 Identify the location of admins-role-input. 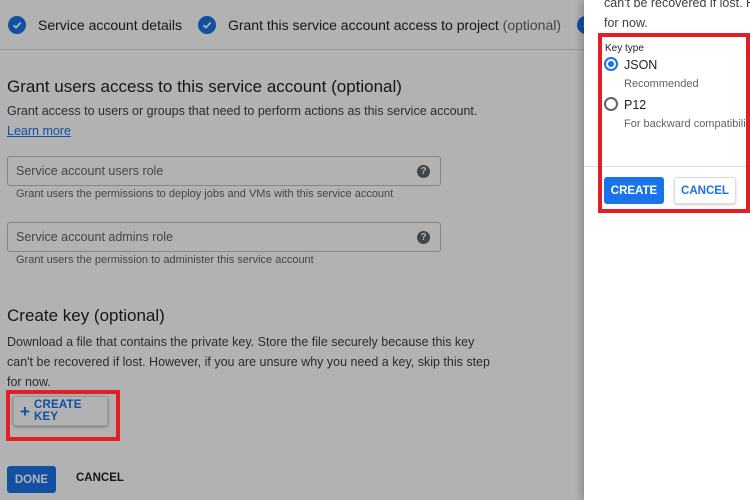
(208, 237).